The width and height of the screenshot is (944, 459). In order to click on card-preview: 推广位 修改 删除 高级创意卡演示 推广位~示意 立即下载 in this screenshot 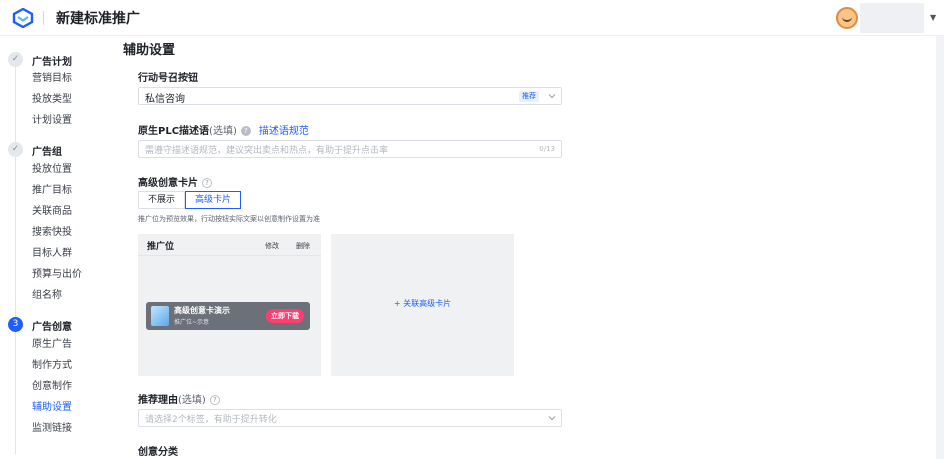, I will do `click(229, 305)`.